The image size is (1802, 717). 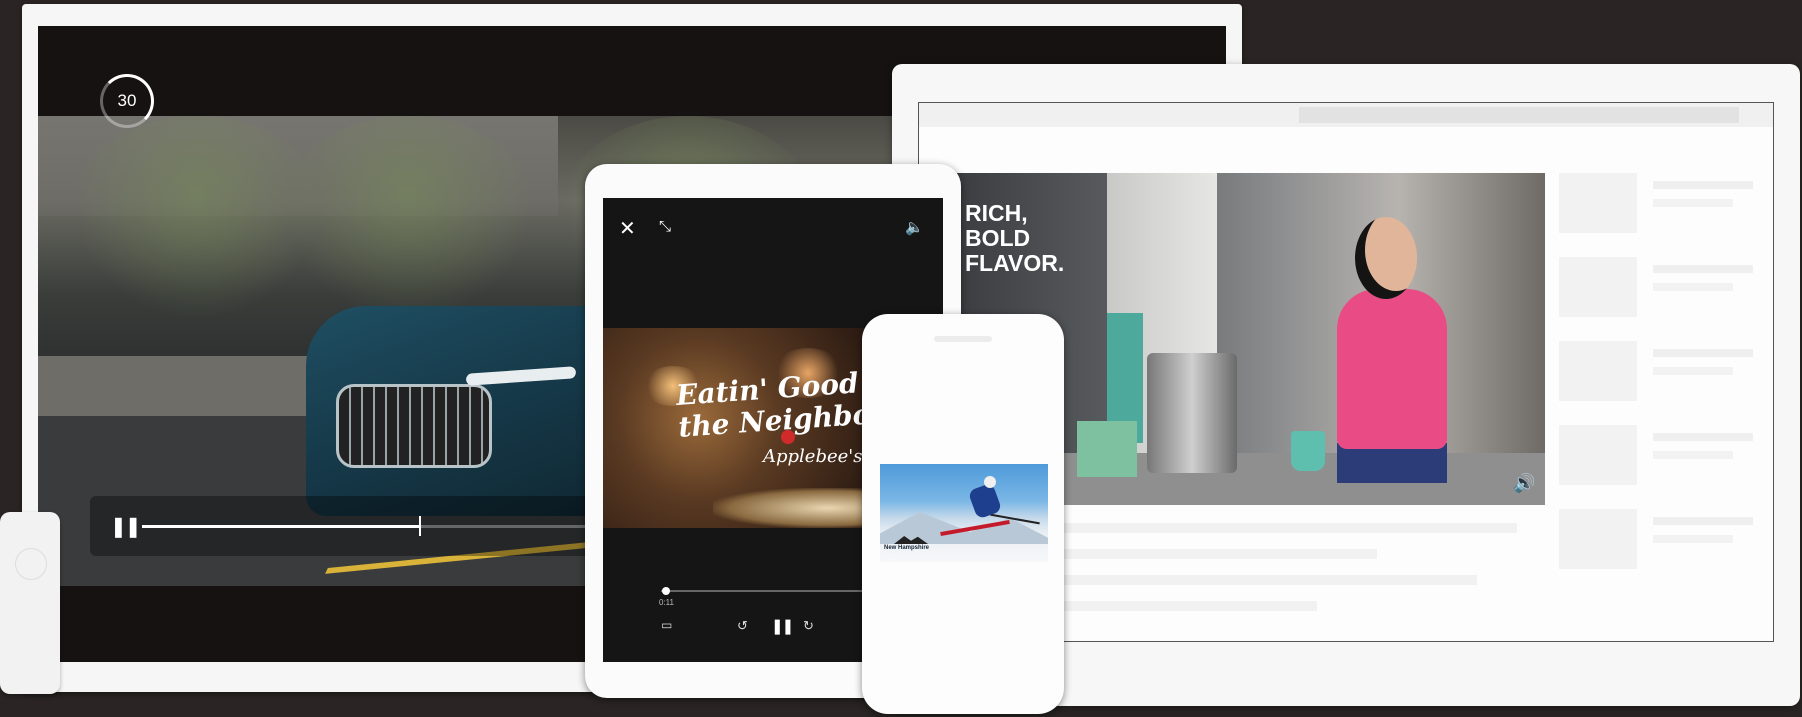 I want to click on woman-head, so click(x=1386, y=258).